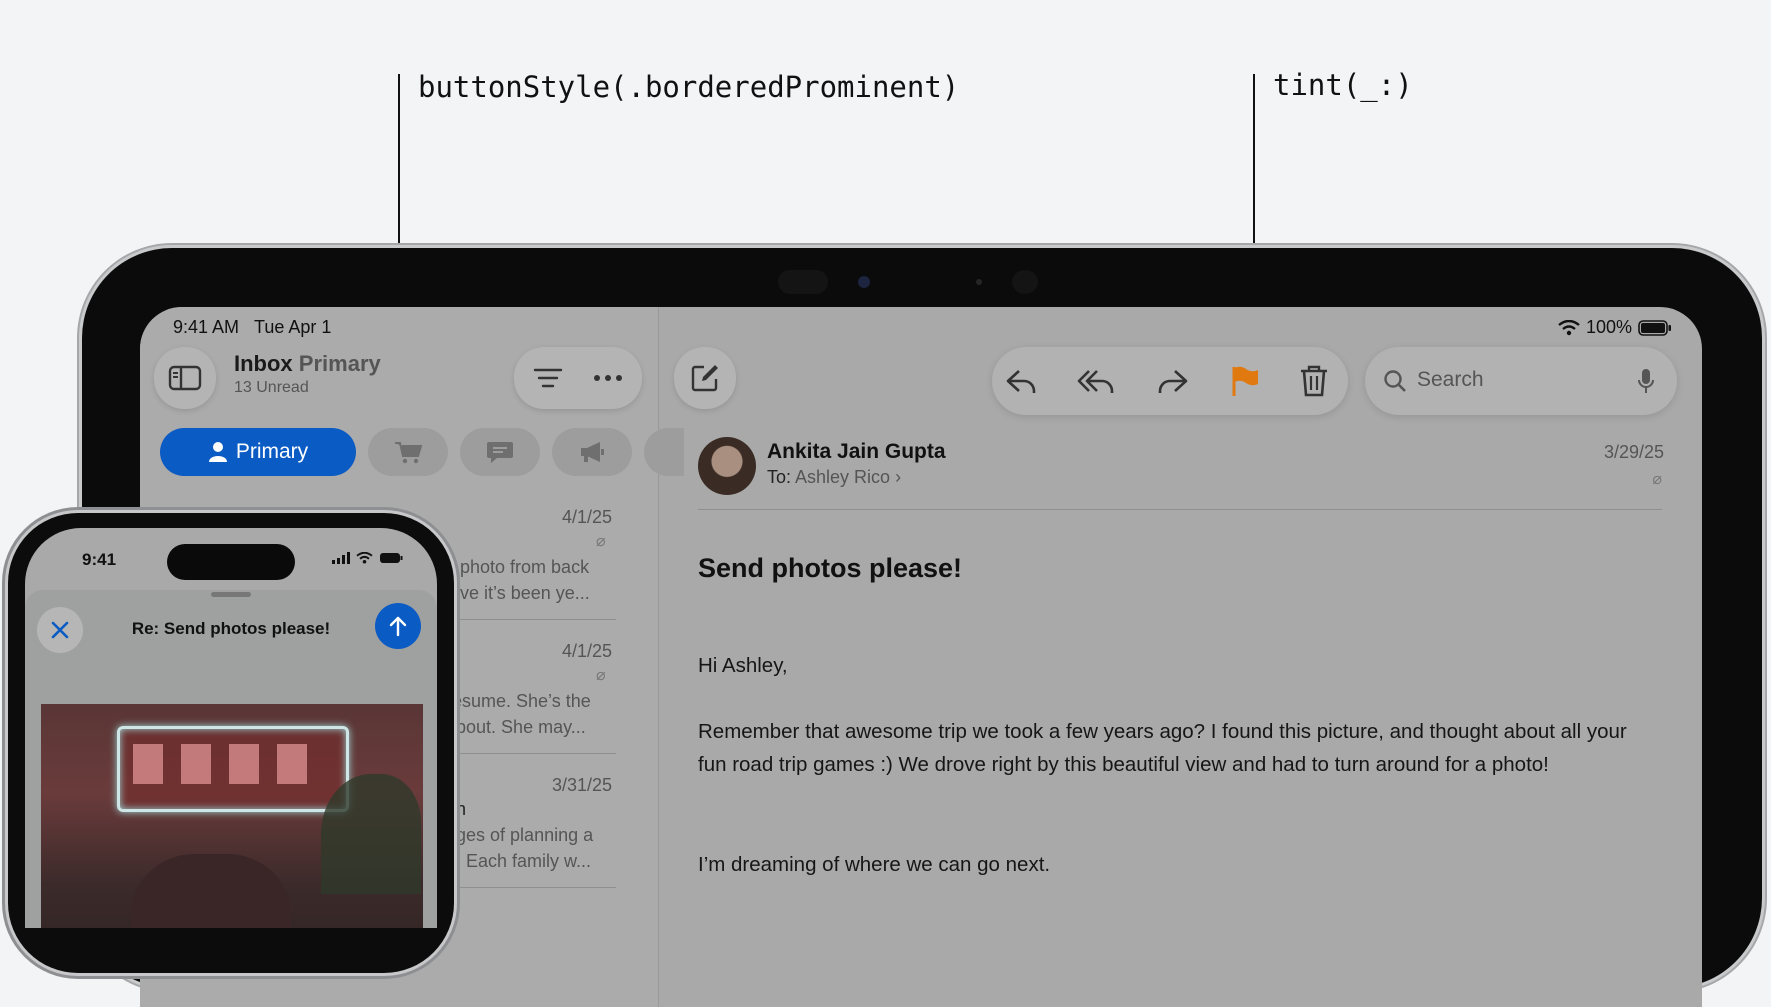  What do you see at coordinates (664, 452) in the screenshot?
I see `tab-more-partial` at bounding box center [664, 452].